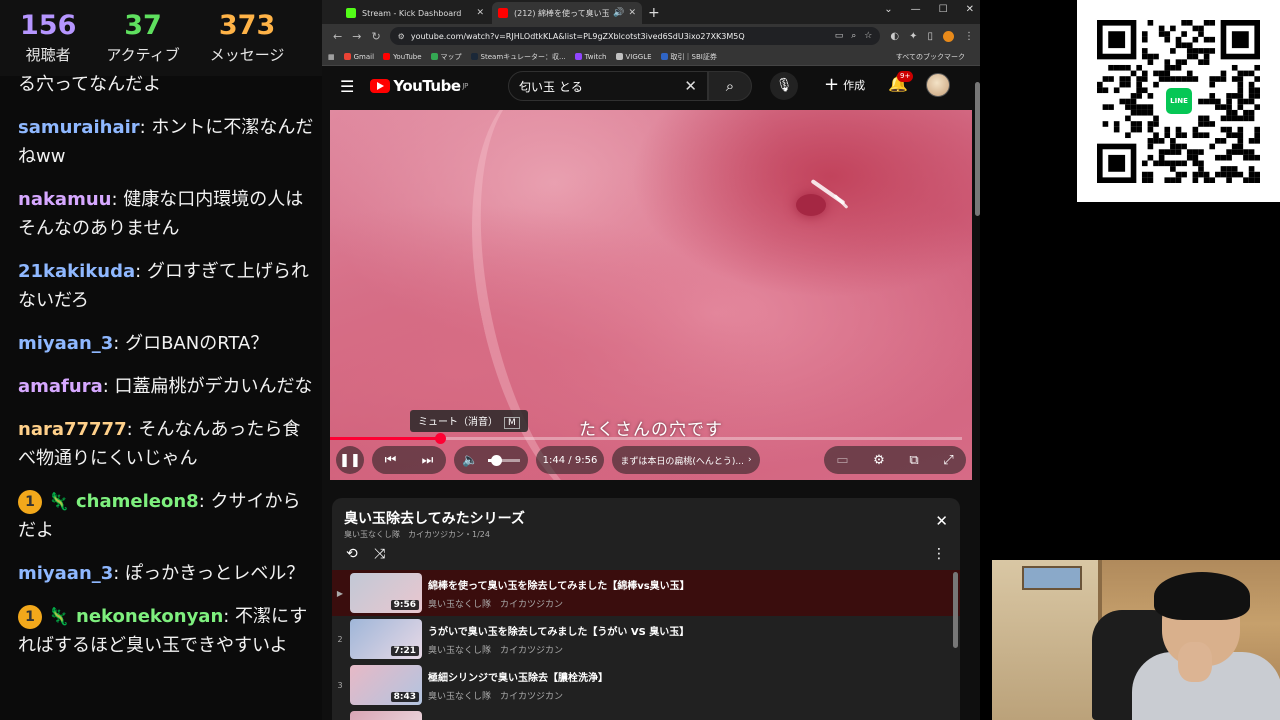  What do you see at coordinates (943, 9) in the screenshot?
I see `maximize-button: ☐` at bounding box center [943, 9].